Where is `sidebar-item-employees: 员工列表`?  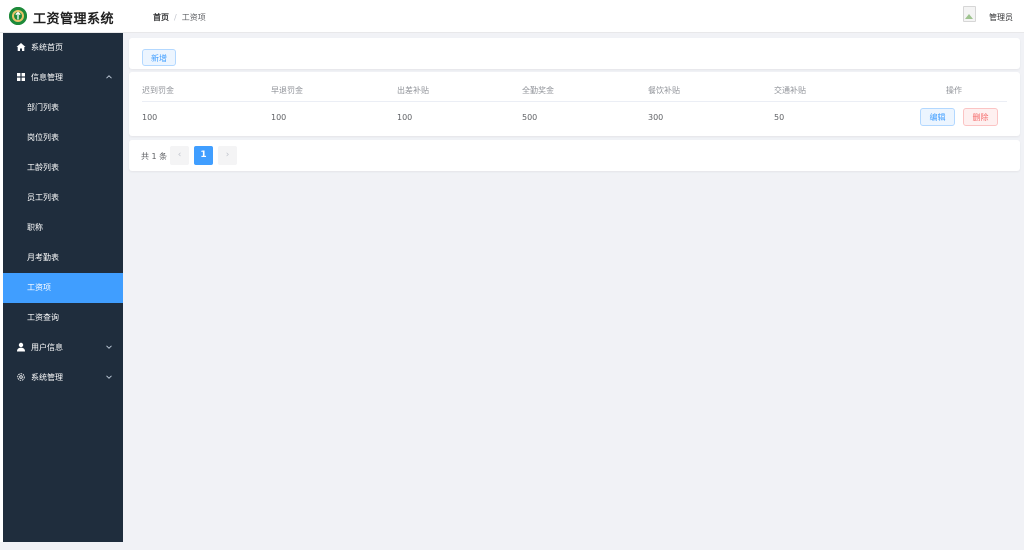 sidebar-item-employees: 员工列表 is located at coordinates (63, 198).